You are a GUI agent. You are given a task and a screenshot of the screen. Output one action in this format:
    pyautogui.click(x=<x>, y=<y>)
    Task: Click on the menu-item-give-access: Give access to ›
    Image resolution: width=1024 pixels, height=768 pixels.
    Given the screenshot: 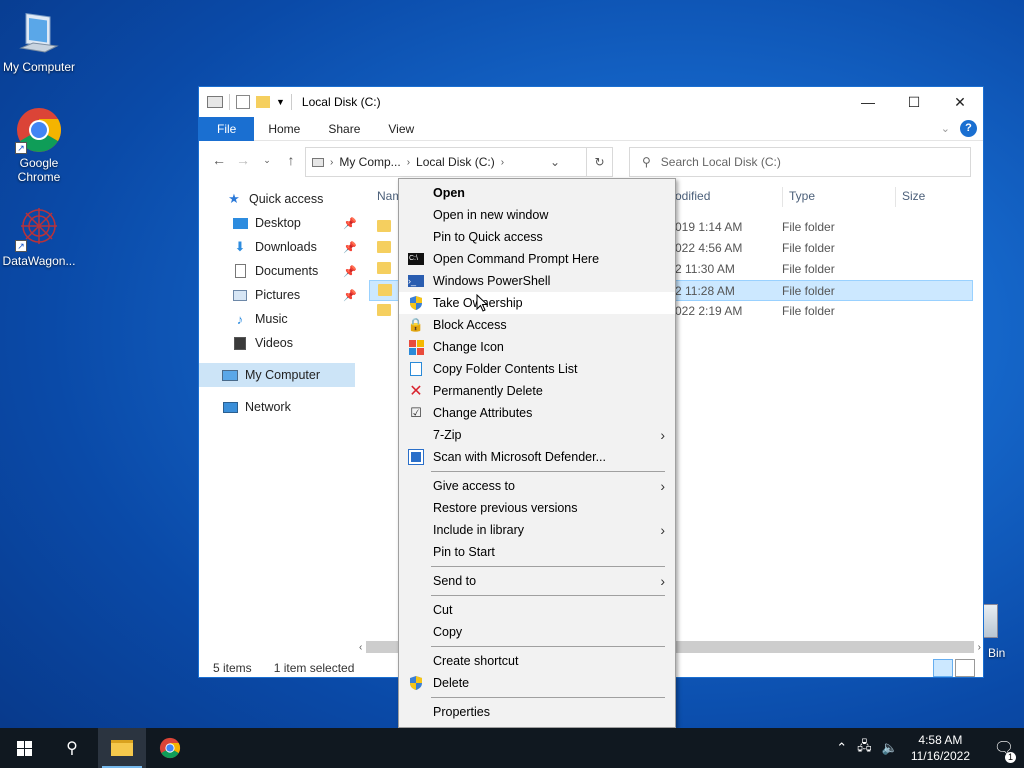 What is the action you would take?
    pyautogui.click(x=537, y=486)
    